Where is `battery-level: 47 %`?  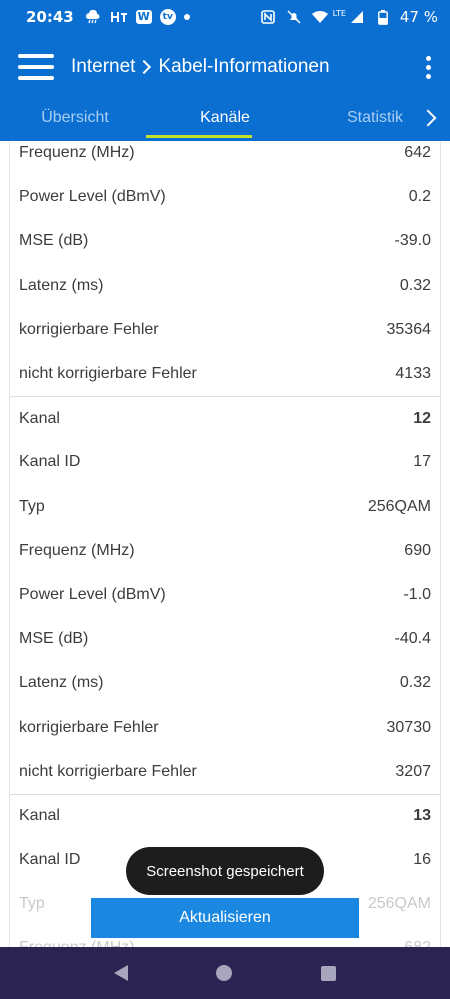 battery-level: 47 % is located at coordinates (418, 17).